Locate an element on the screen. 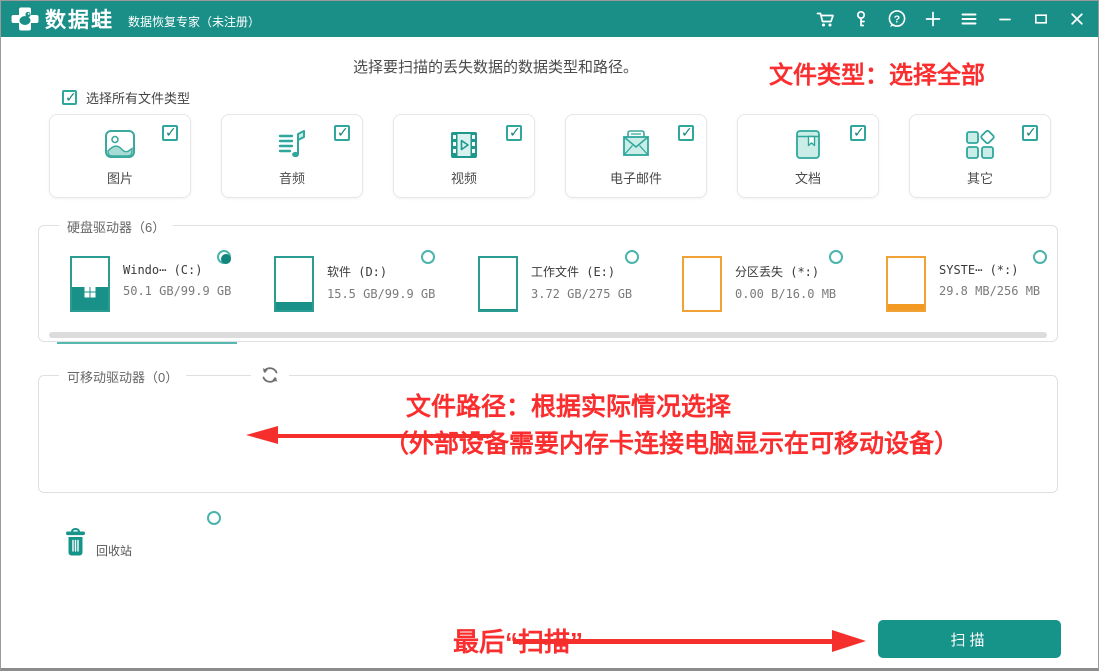 The image size is (1099, 671). drive-size: 15.5 GB/99.9 GB is located at coordinates (381, 294).